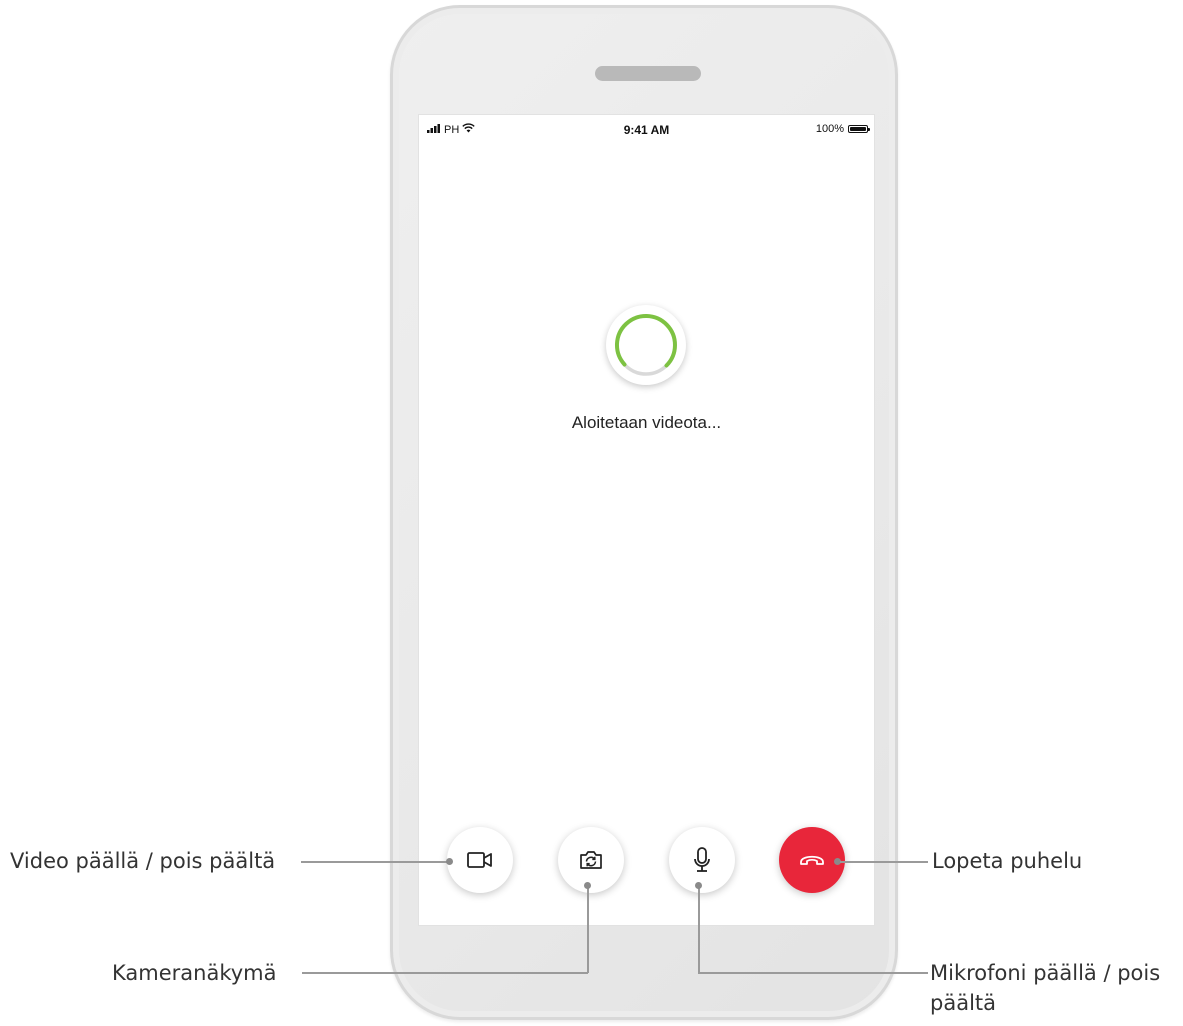 This screenshot has width=1183, height=1026. What do you see at coordinates (812, 860) in the screenshot?
I see `phone-hangup-icon` at bounding box center [812, 860].